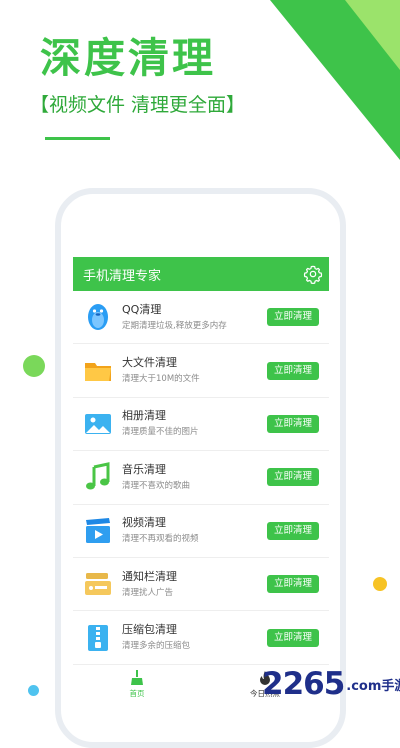 This screenshot has width=400, height=748. I want to click on zip-archive-icon, so click(98, 637).